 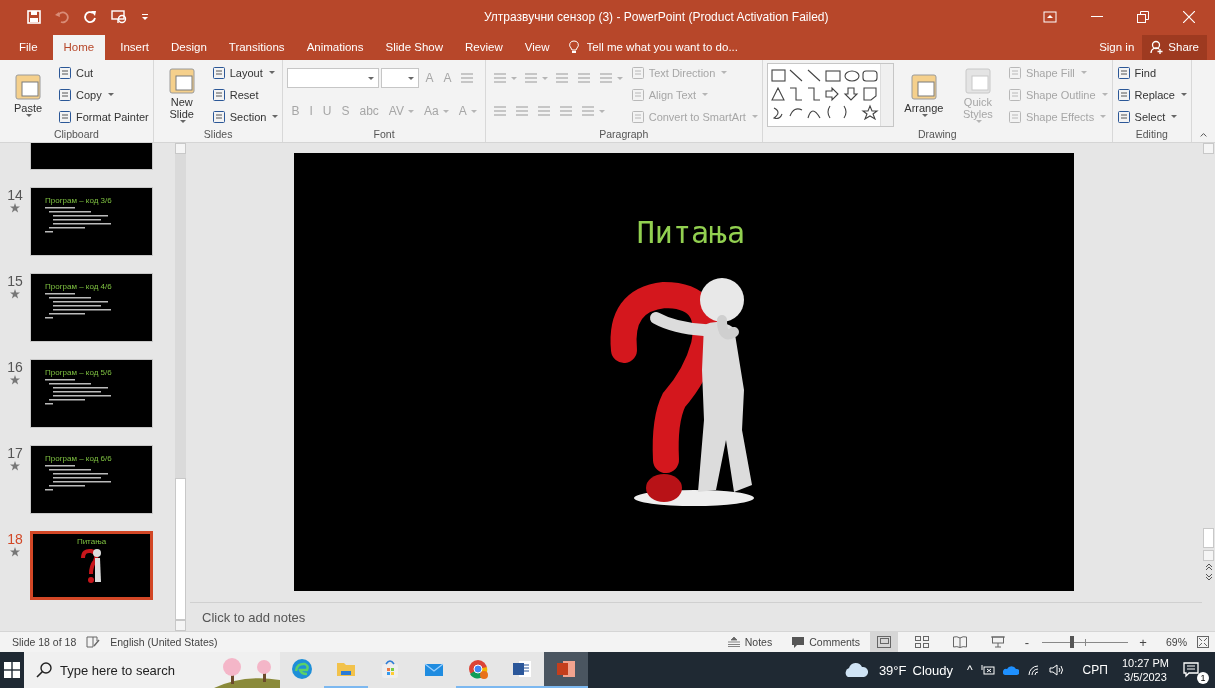 What do you see at coordinates (145, 17) in the screenshot?
I see `customize-icon` at bounding box center [145, 17].